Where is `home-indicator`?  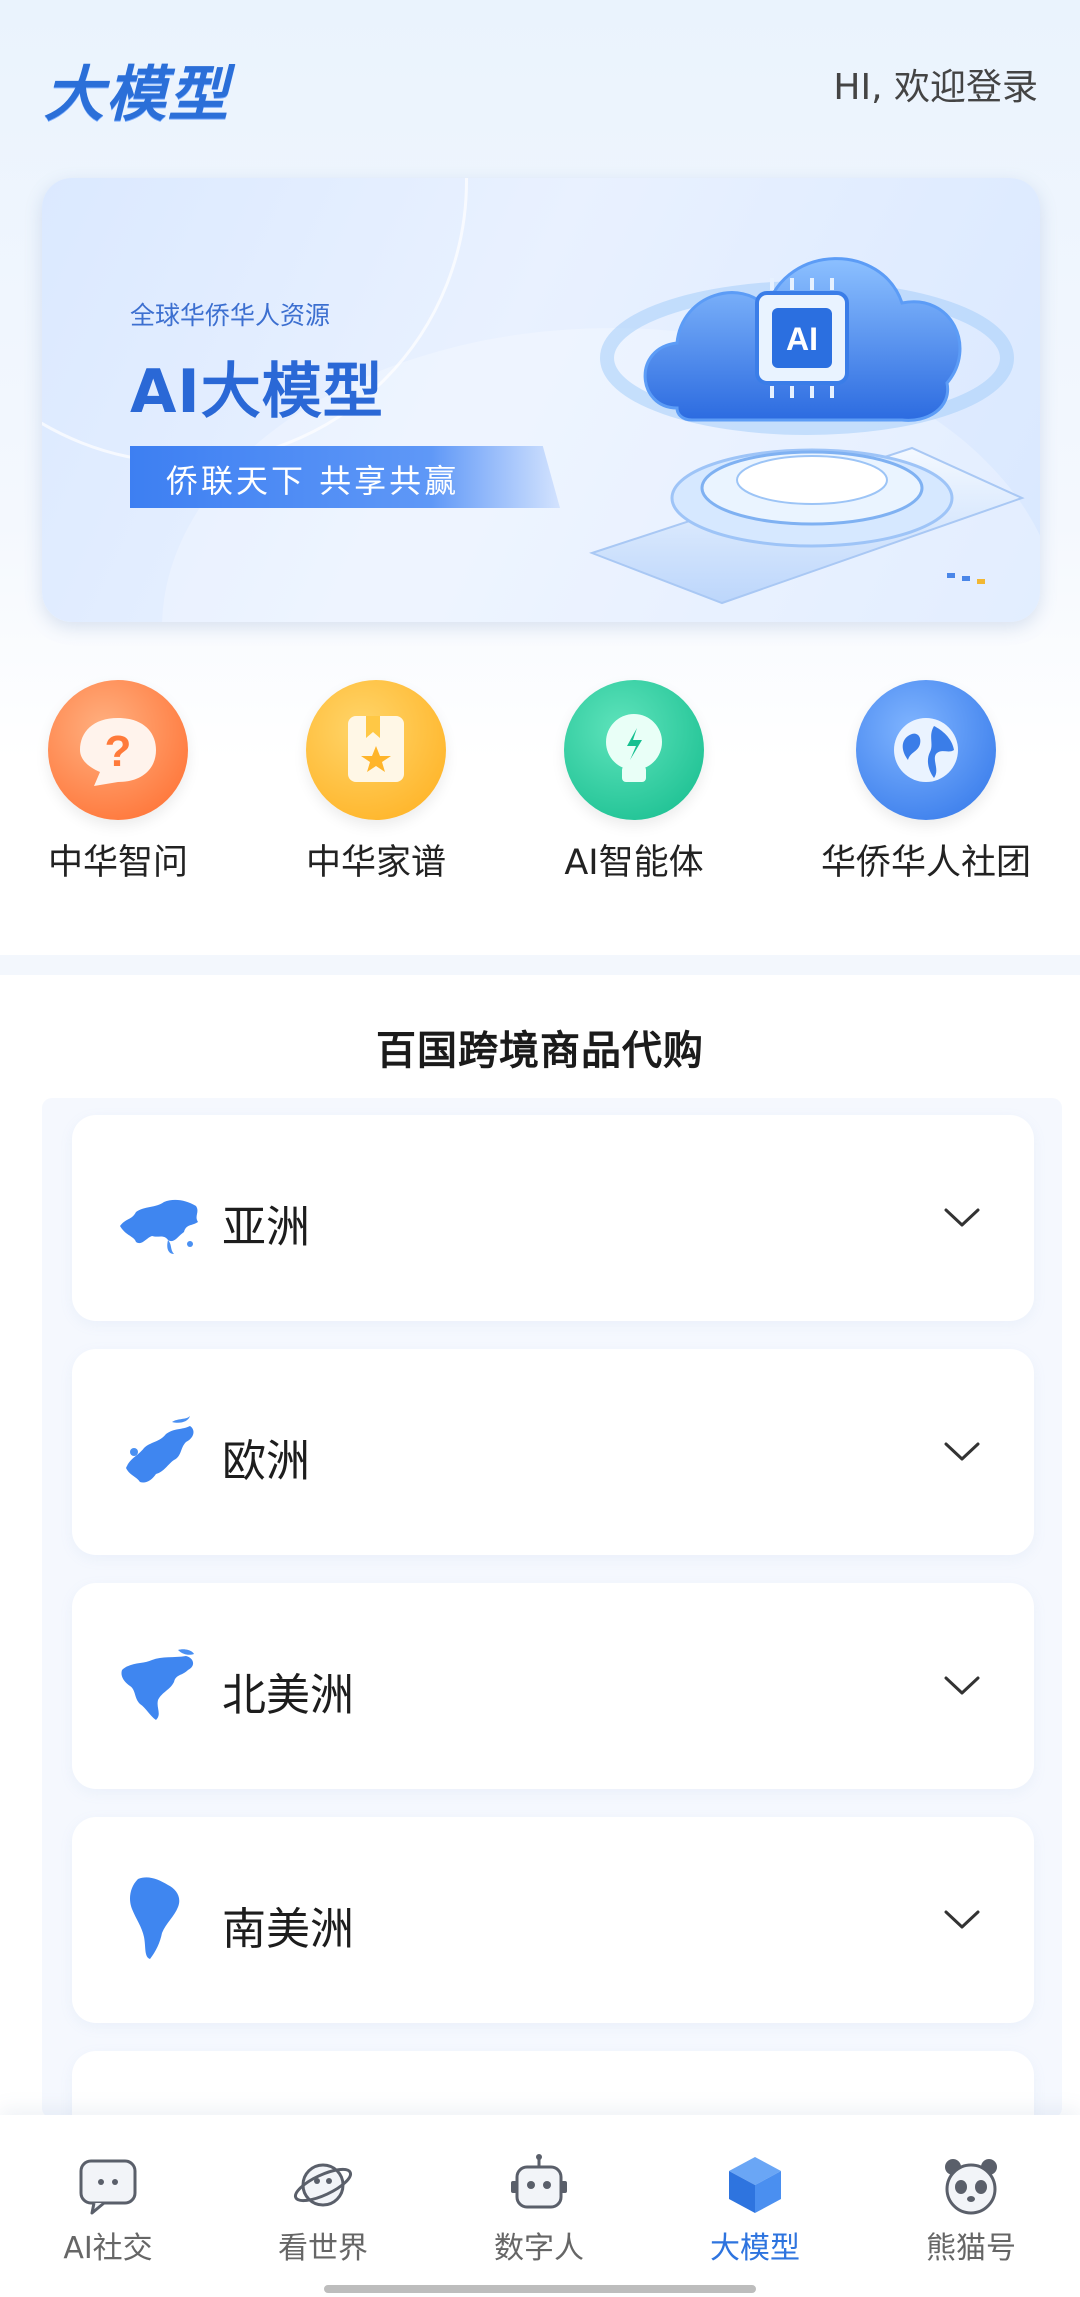 home-indicator is located at coordinates (540, 2289).